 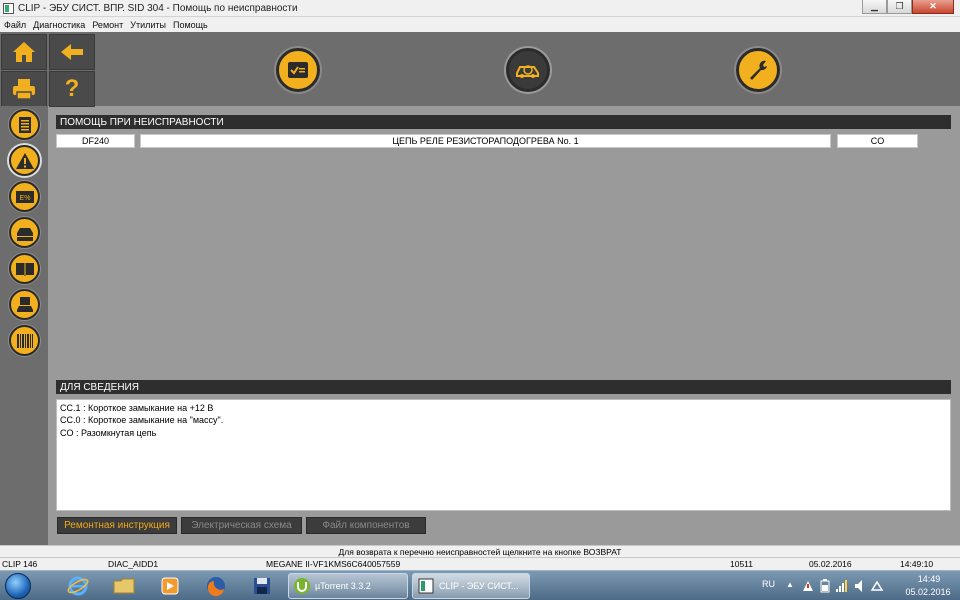 I want to click on media-player-icon, so click(x=170, y=586).